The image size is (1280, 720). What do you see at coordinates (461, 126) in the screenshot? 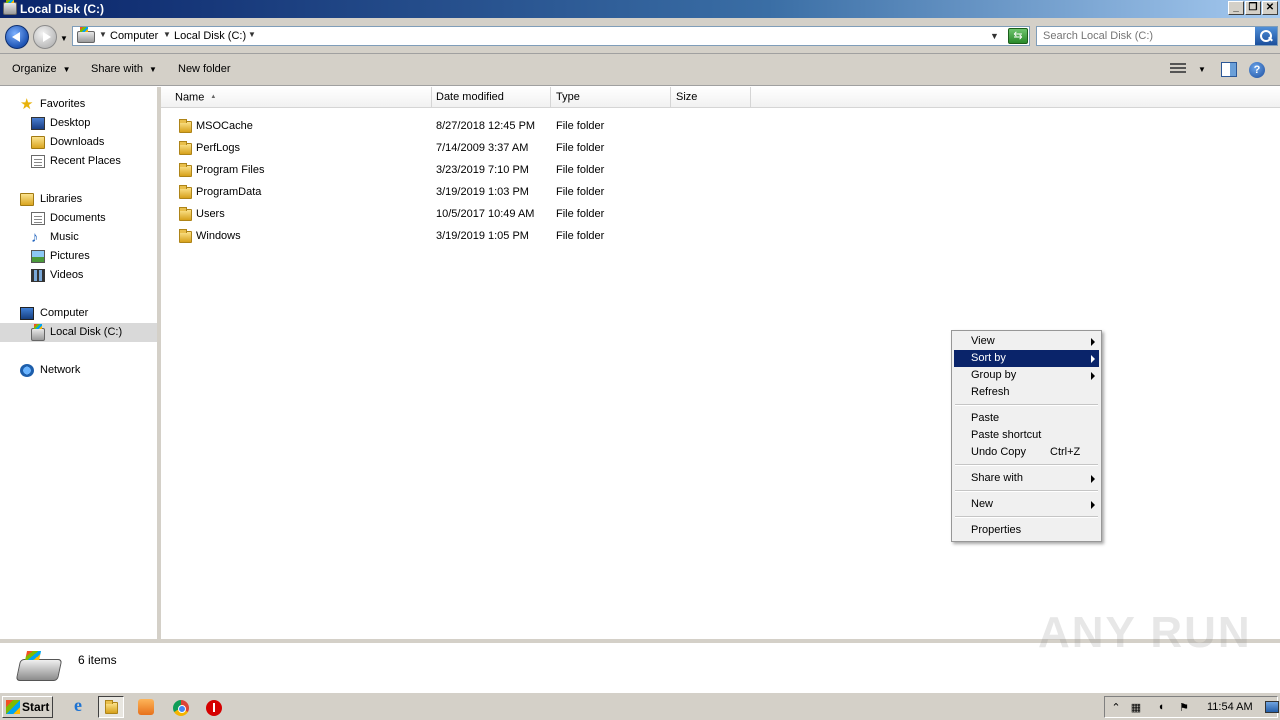
I see `file-row: MSOCache 8/27/2018 12:45 PM File folder` at bounding box center [461, 126].